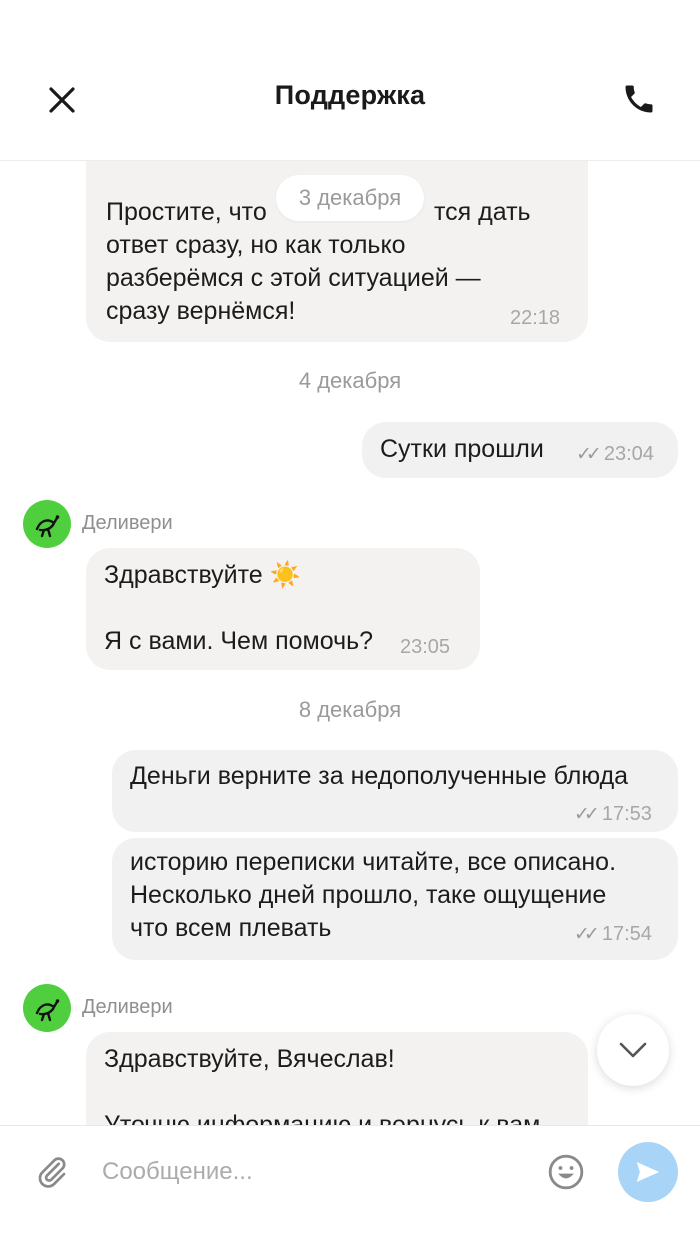 The width and height of the screenshot is (700, 1247). I want to click on message-line: историю переписки читайте, все описано., so click(373, 862).